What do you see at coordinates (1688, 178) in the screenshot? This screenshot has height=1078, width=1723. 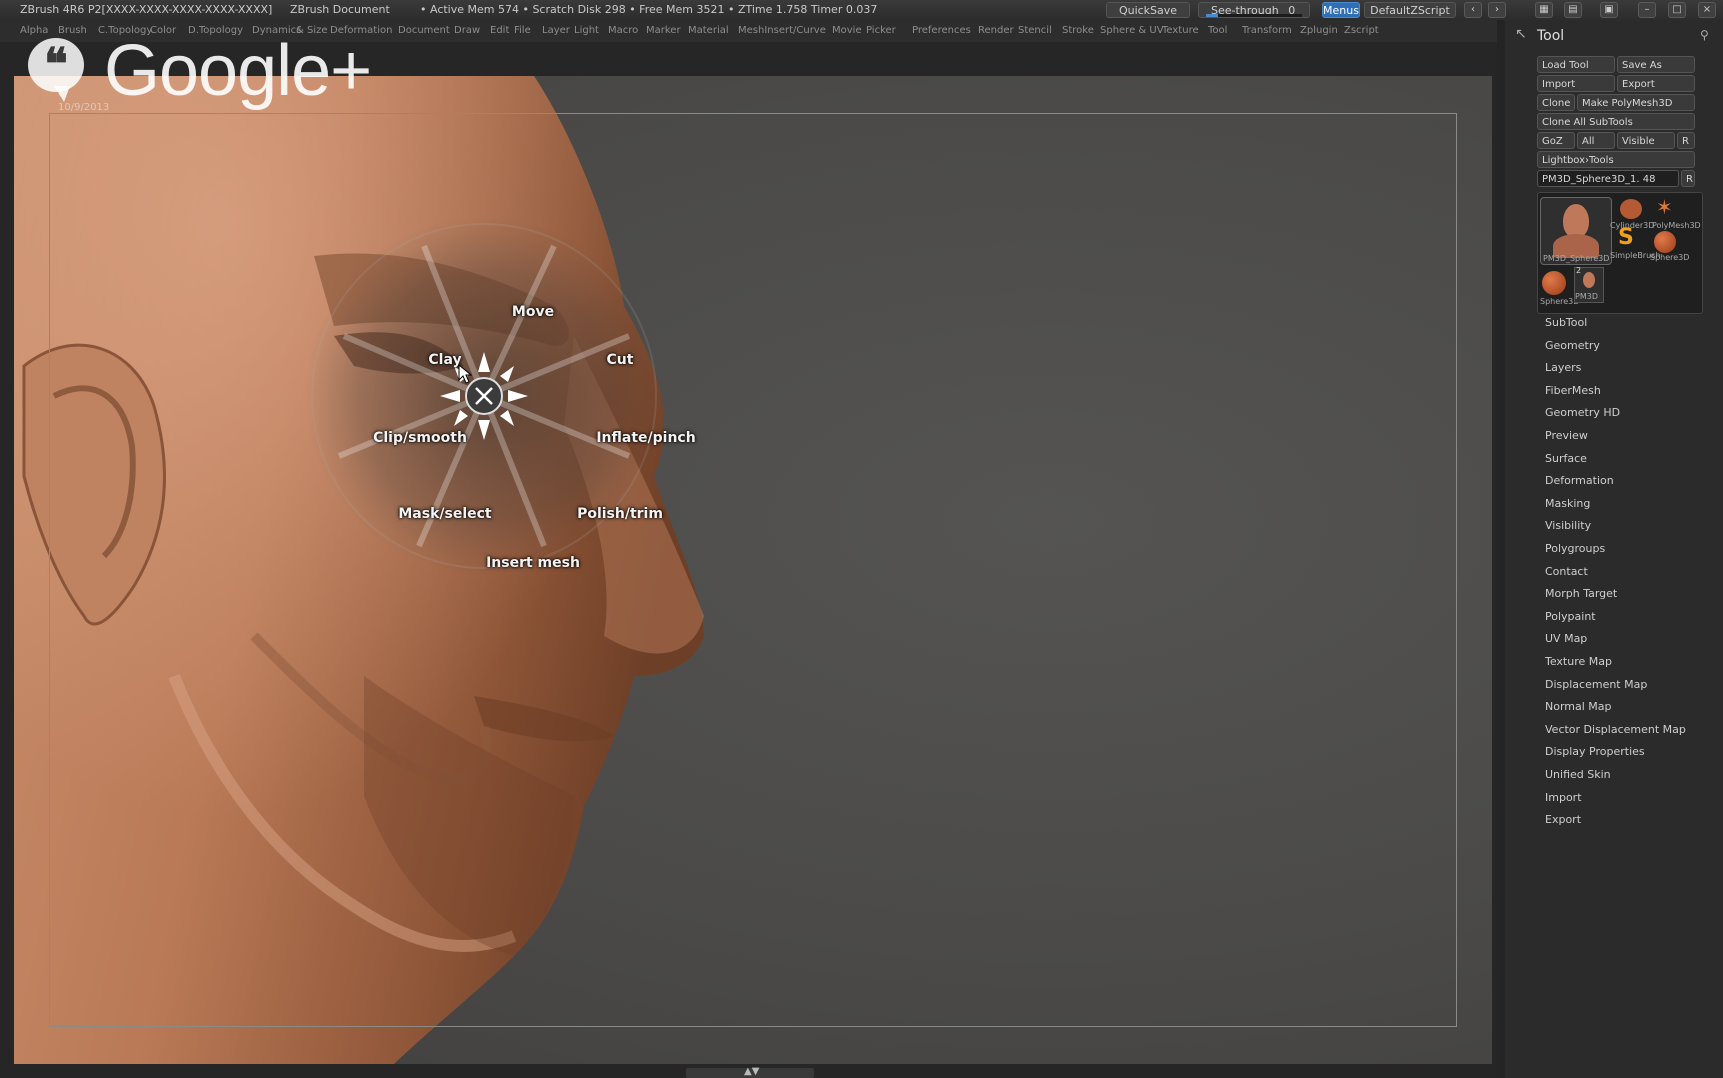 I see `current-tool-r-button: R` at bounding box center [1688, 178].